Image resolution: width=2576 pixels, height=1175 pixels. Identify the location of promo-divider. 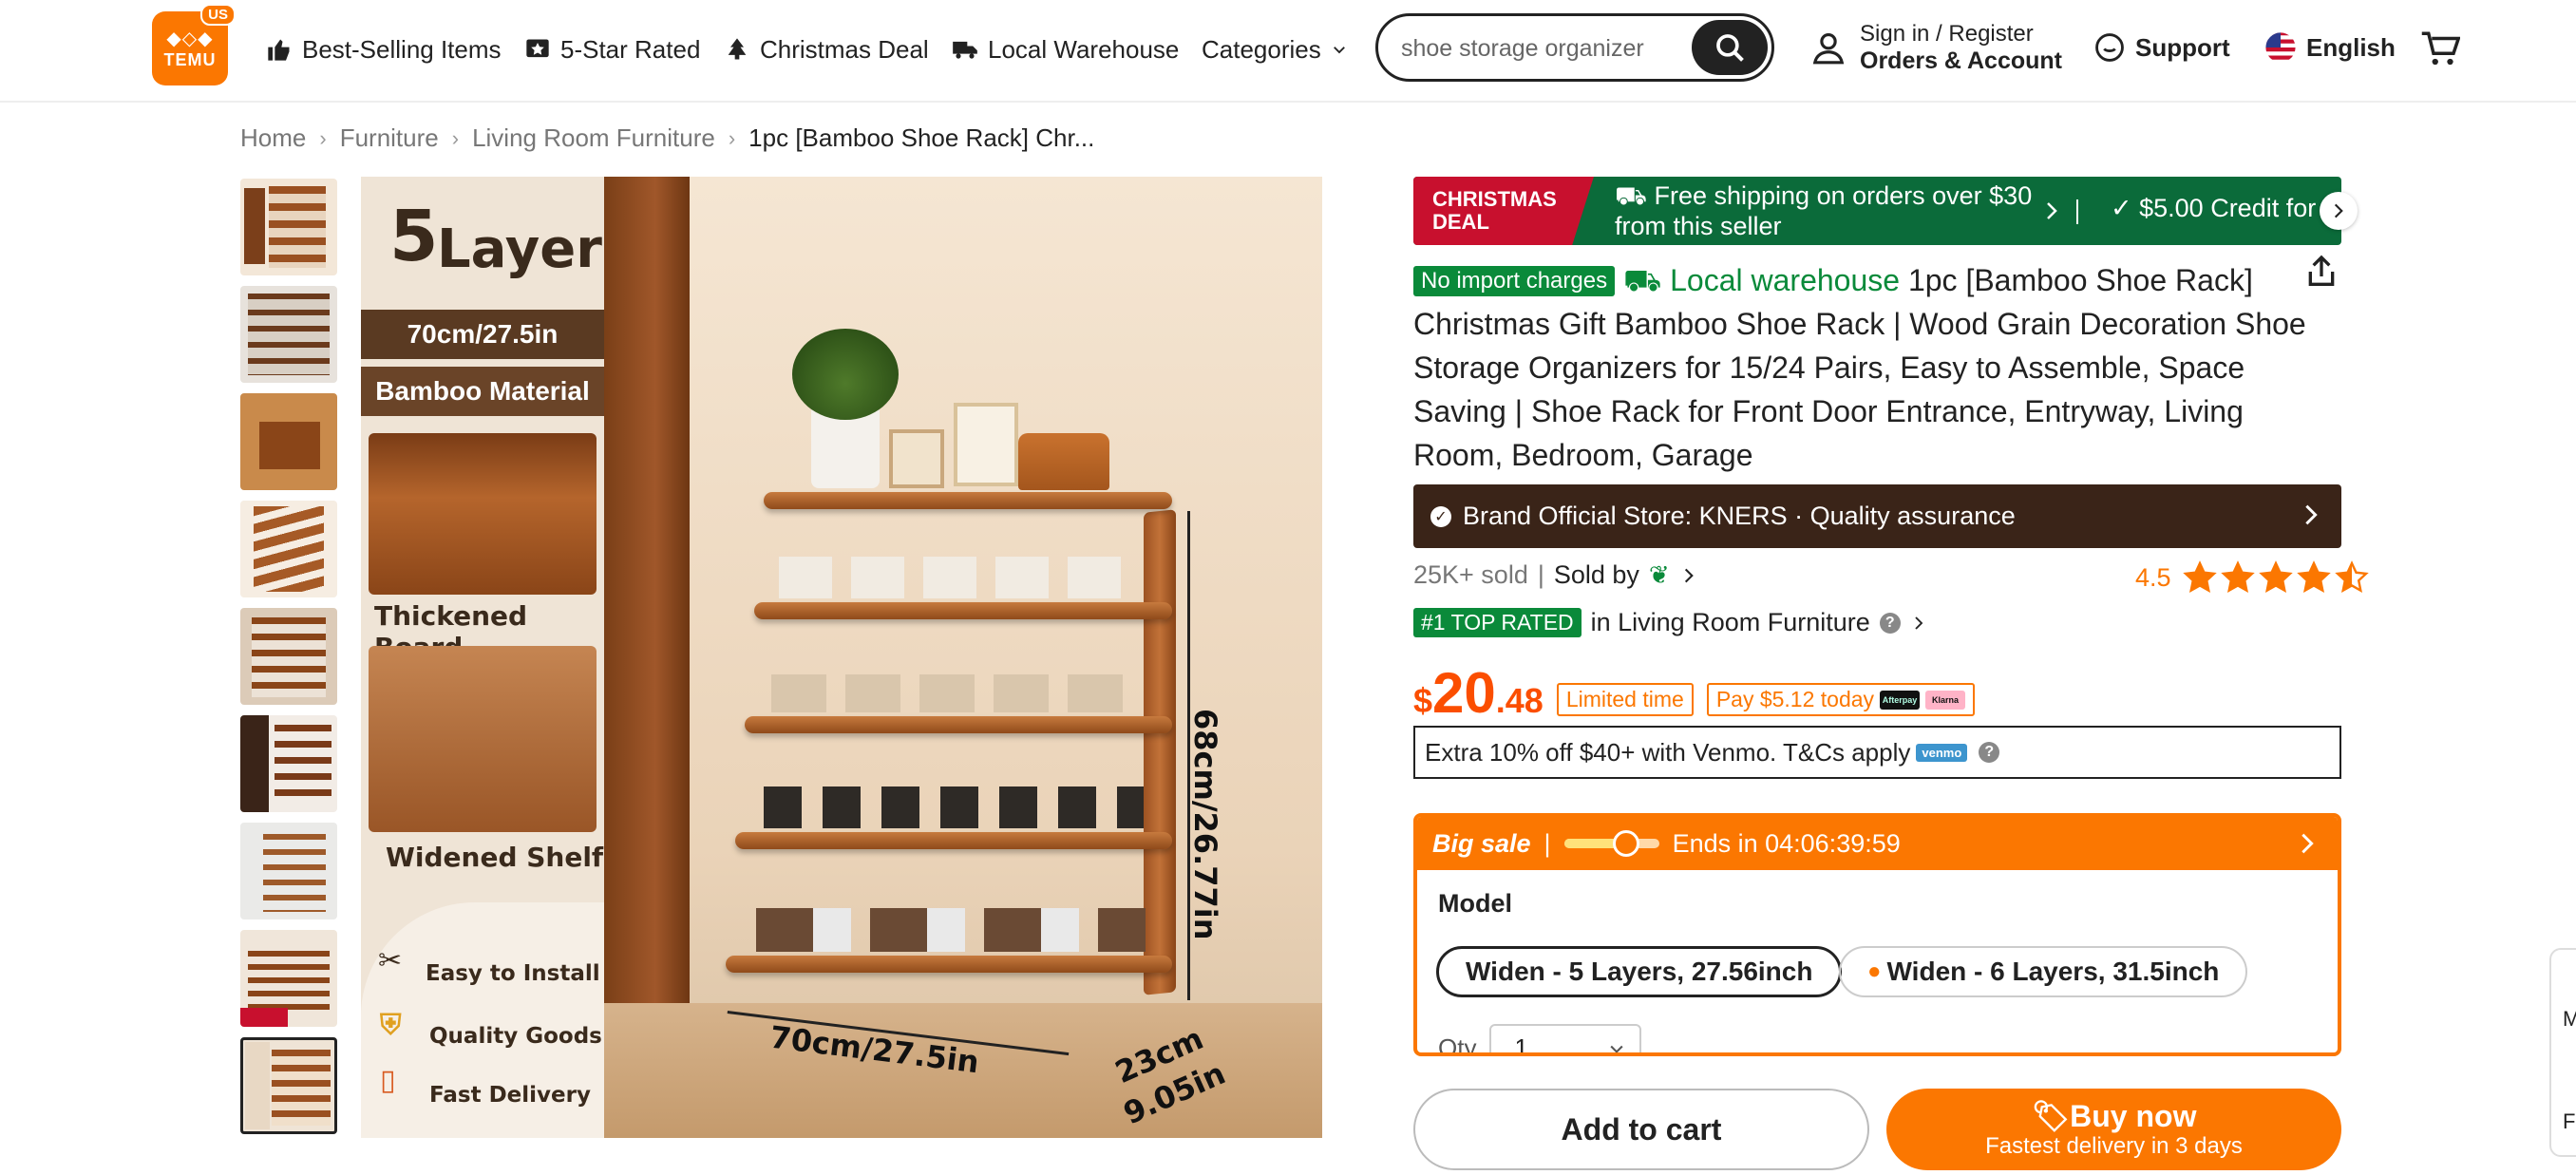
(2077, 211).